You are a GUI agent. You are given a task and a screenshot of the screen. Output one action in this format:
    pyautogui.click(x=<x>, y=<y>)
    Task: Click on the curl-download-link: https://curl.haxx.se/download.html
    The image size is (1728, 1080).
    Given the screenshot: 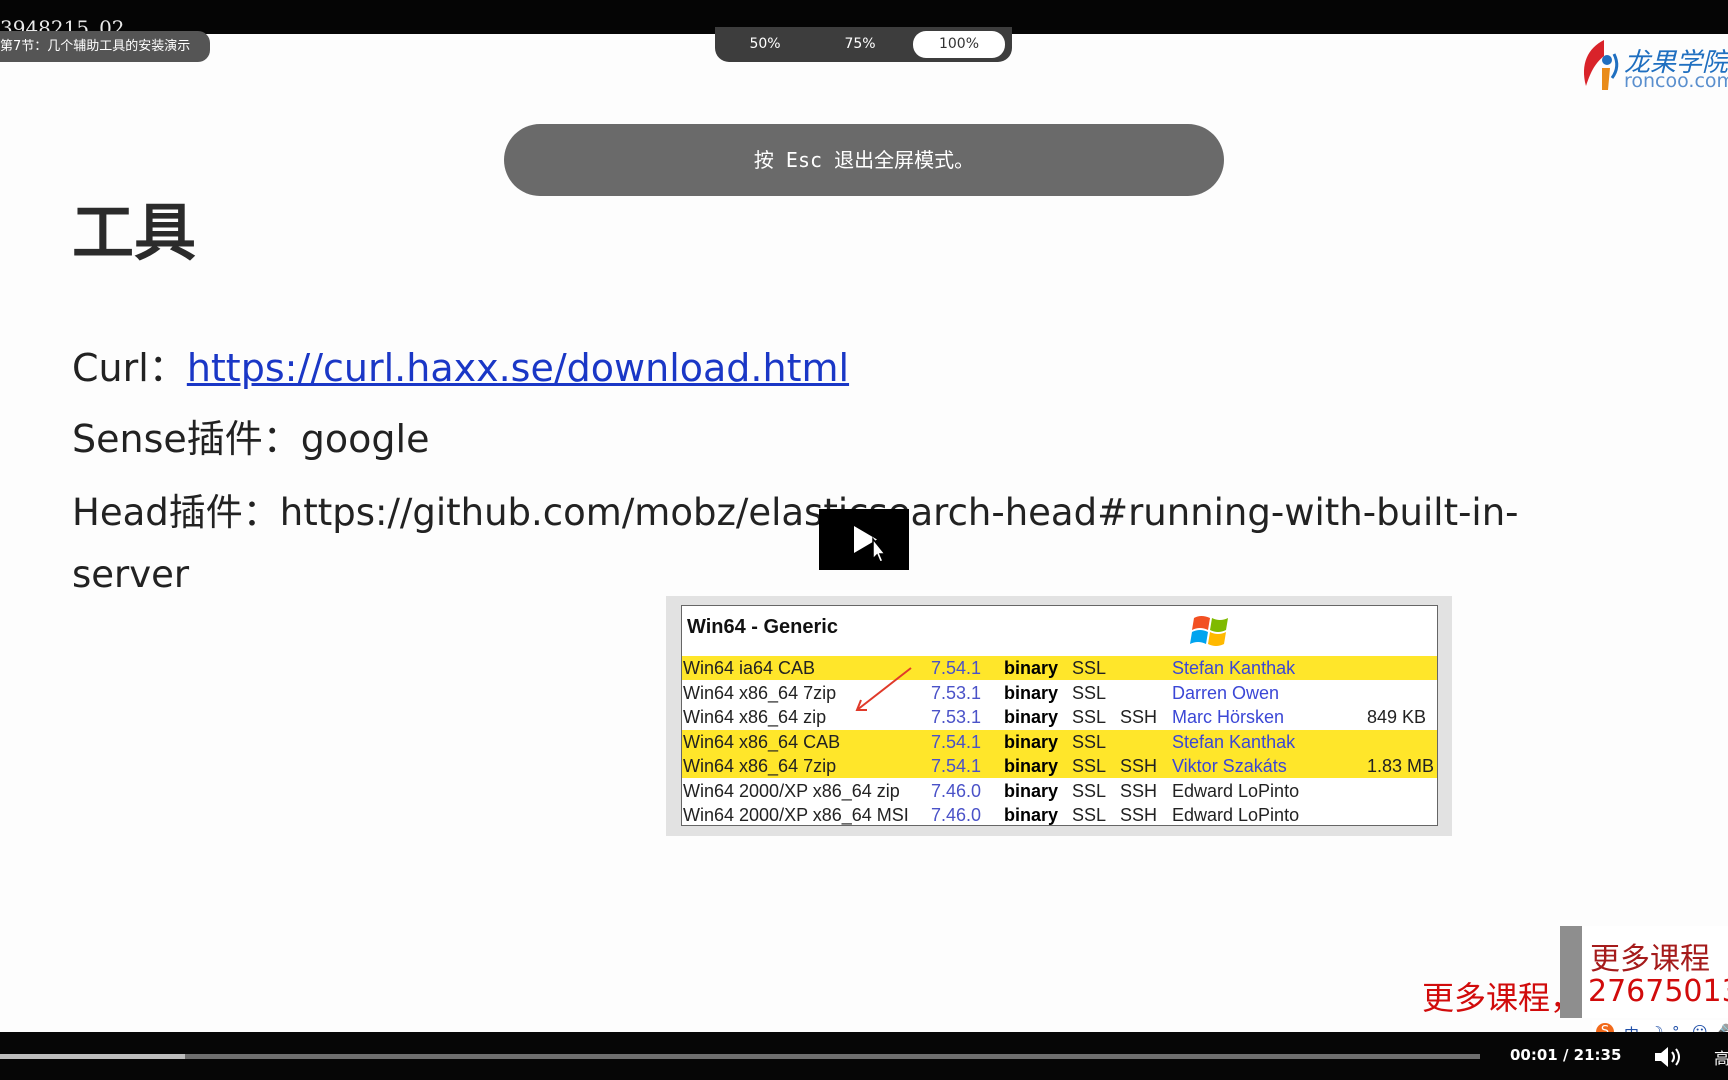 What is the action you would take?
    pyautogui.click(x=518, y=368)
    